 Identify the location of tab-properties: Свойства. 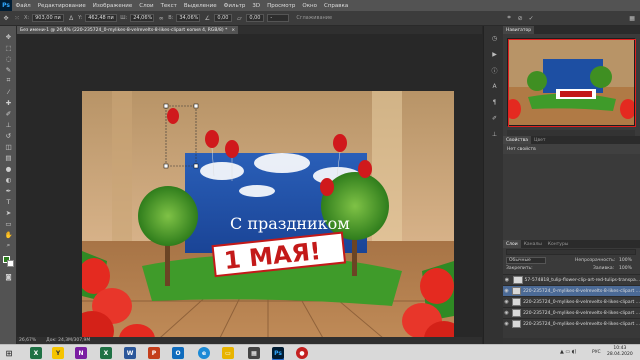
(517, 140).